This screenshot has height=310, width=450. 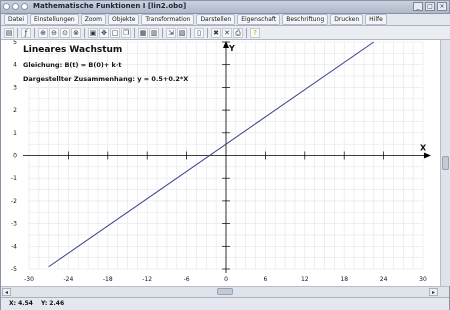 What do you see at coordinates (54, 32) in the screenshot?
I see `zoom-out-icon: ⊖` at bounding box center [54, 32].